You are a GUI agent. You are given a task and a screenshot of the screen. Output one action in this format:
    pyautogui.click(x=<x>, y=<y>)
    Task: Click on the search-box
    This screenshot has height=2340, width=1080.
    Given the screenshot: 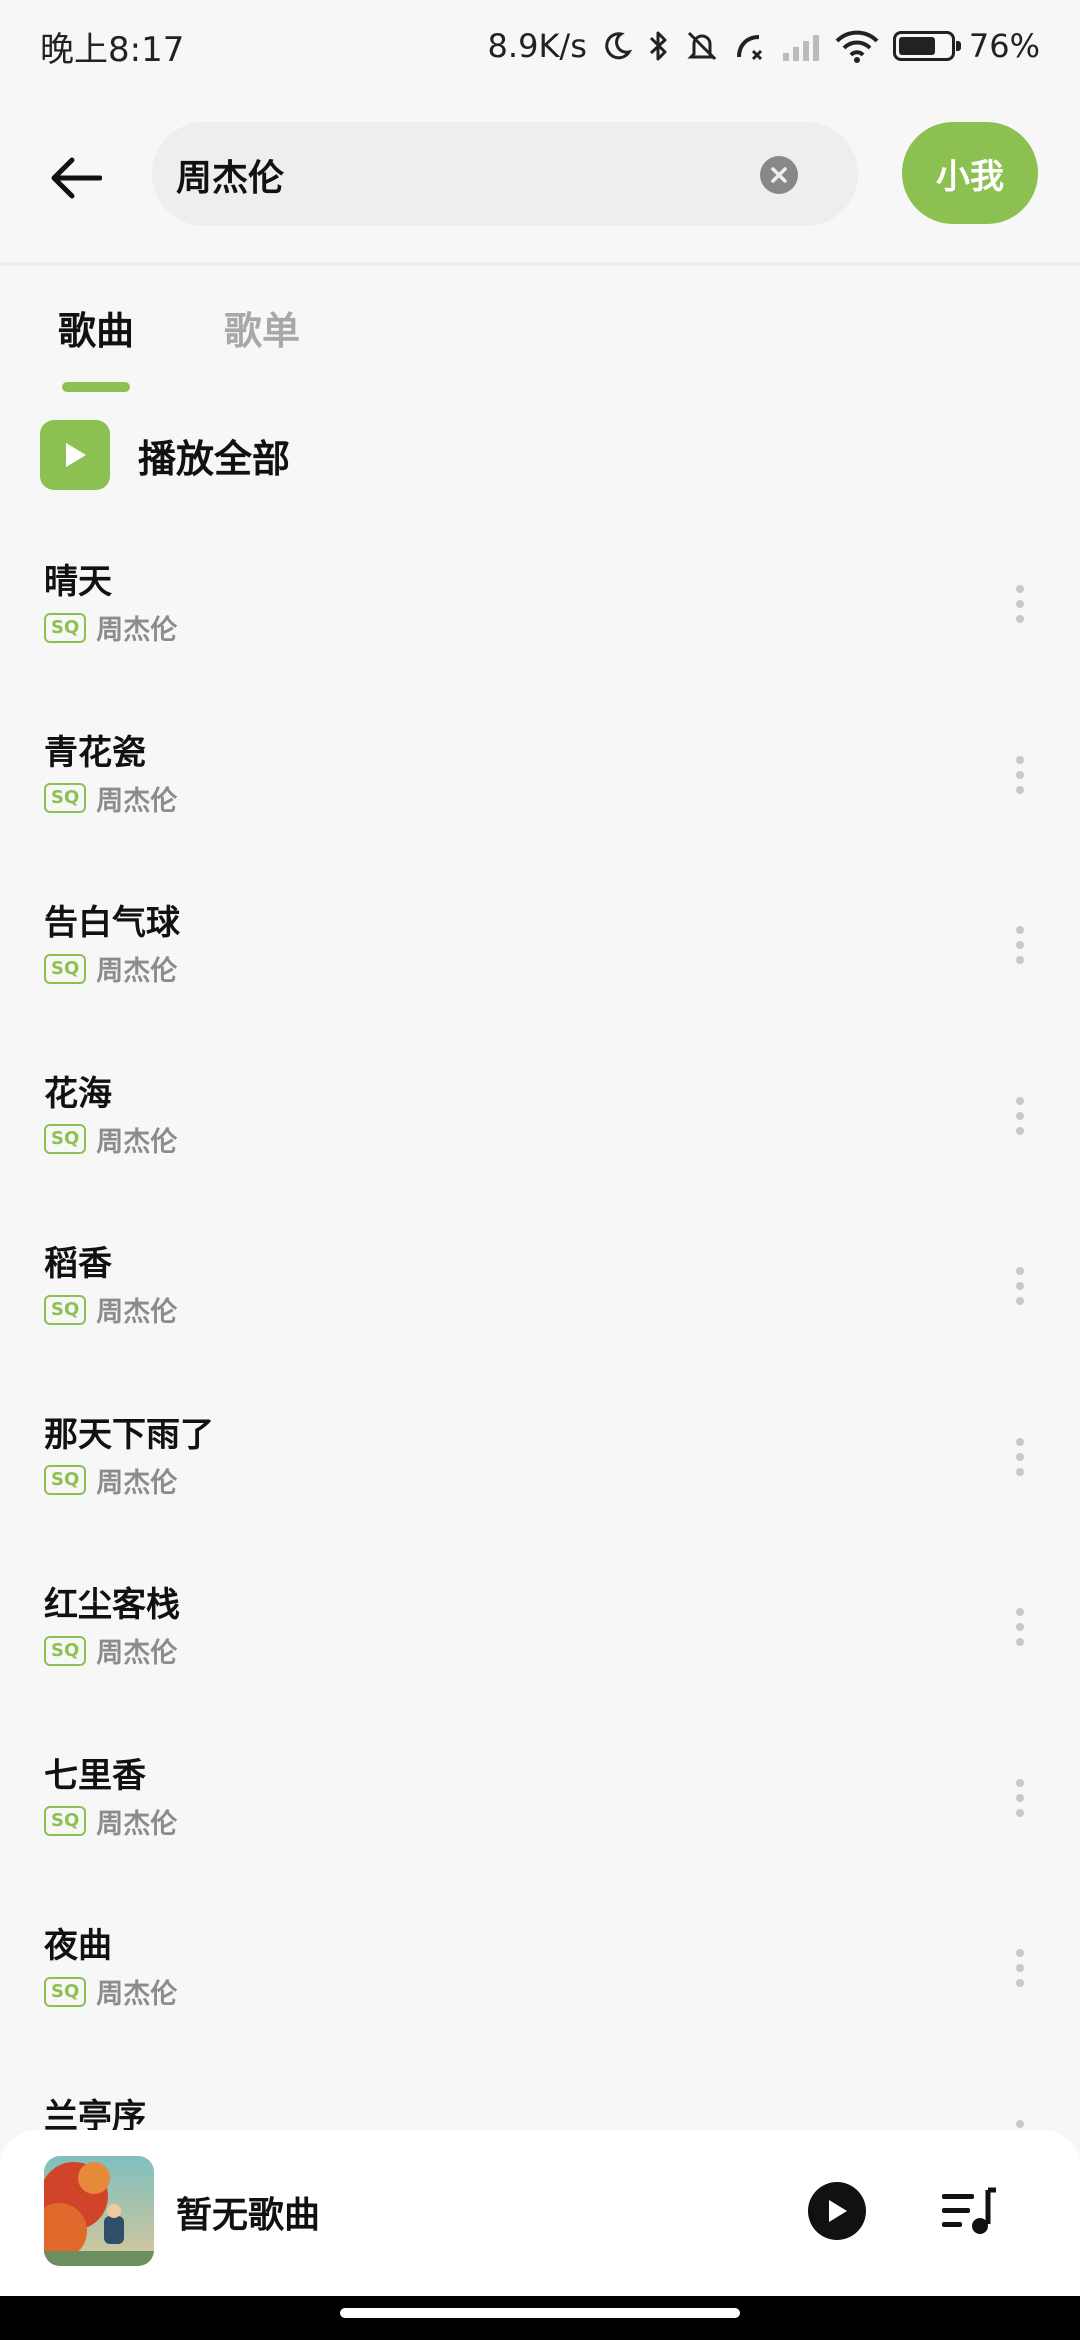 What is the action you would take?
    pyautogui.click(x=505, y=175)
    